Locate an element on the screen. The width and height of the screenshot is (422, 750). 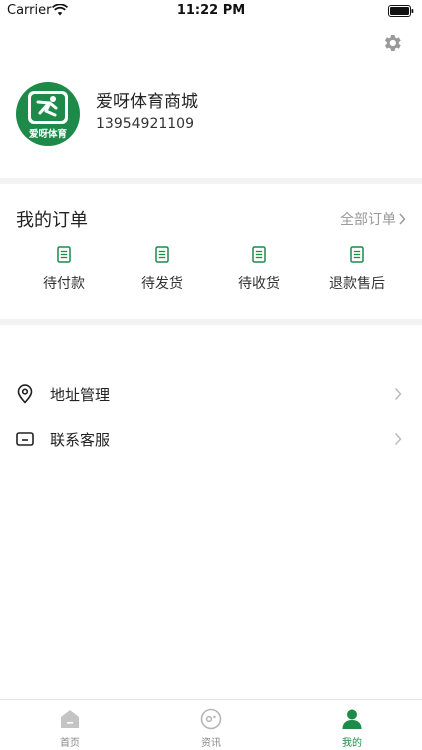
tab-label: 我的 is located at coordinates (352, 743).